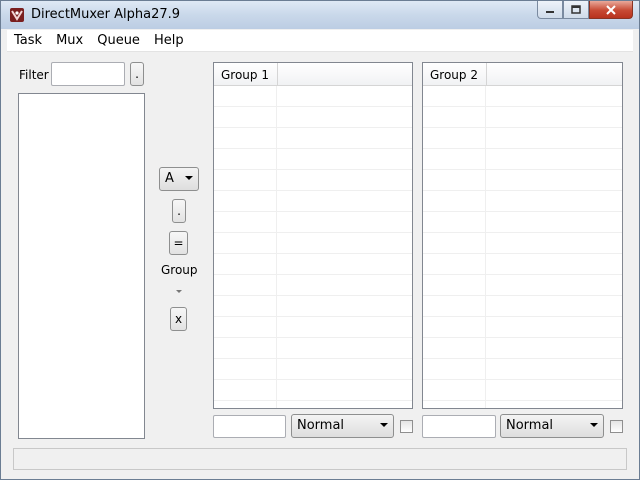  Describe the element at coordinates (34, 75) in the screenshot. I see `filter-label: Filter` at that location.